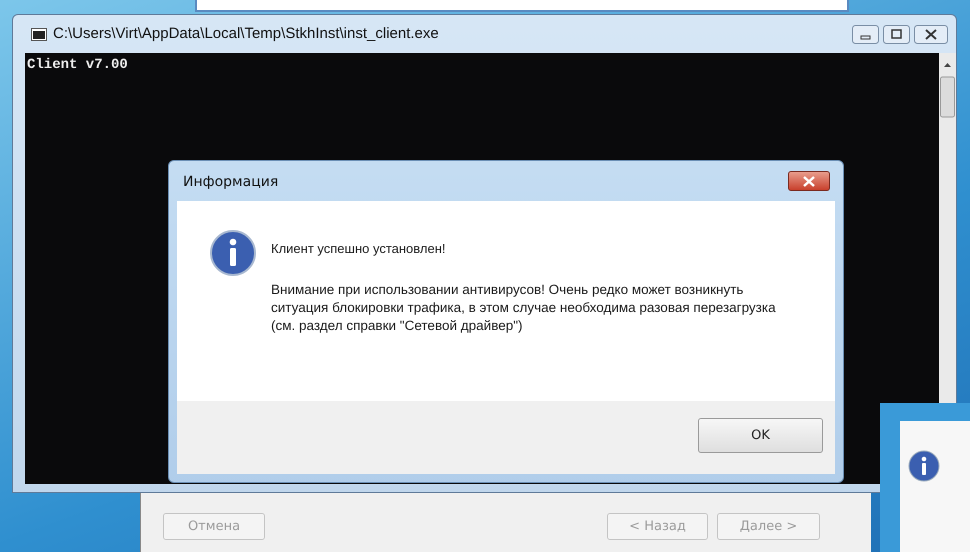 This screenshot has height=552, width=970. Describe the element at coordinates (358, 248) in the screenshot. I see `dialog-heading: Клиент успешно установлен!` at that location.